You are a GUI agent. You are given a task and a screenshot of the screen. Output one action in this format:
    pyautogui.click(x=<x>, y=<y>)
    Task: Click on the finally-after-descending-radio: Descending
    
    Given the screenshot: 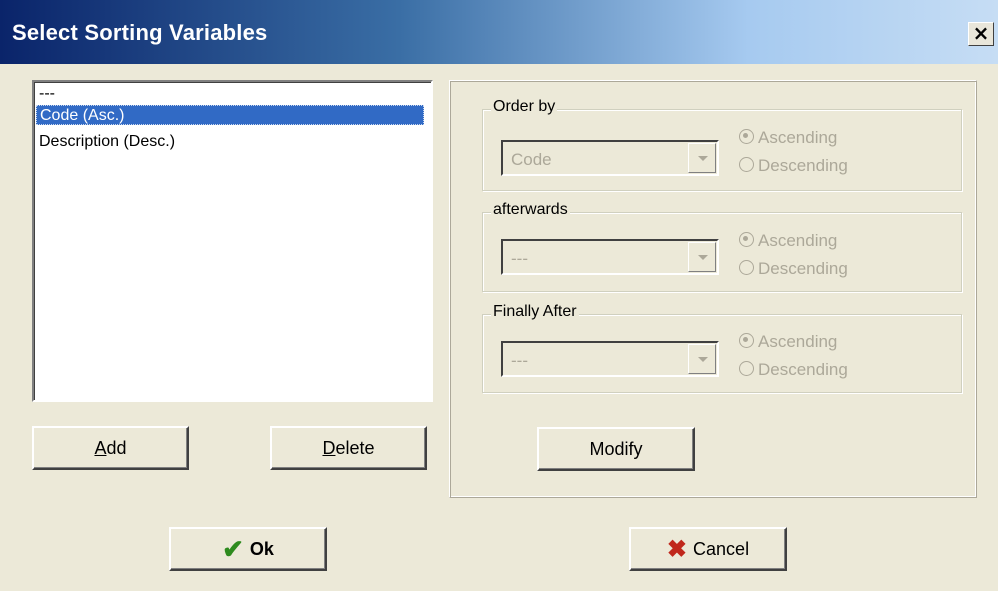 What is the action you would take?
    pyautogui.click(x=793, y=370)
    